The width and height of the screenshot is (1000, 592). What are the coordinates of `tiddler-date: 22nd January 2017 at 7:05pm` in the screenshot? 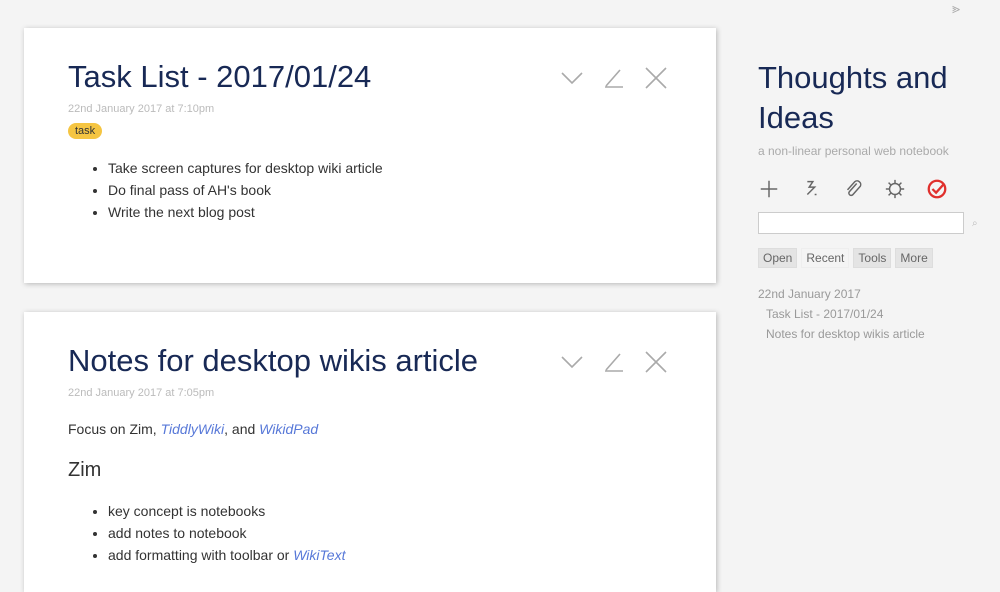 It's located at (141, 393).